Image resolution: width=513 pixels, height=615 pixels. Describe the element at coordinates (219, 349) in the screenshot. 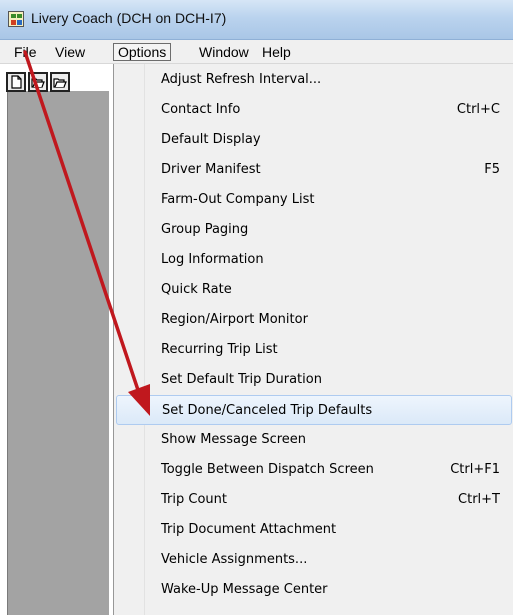

I see `menu-item-label: Recurring Trip List` at that location.